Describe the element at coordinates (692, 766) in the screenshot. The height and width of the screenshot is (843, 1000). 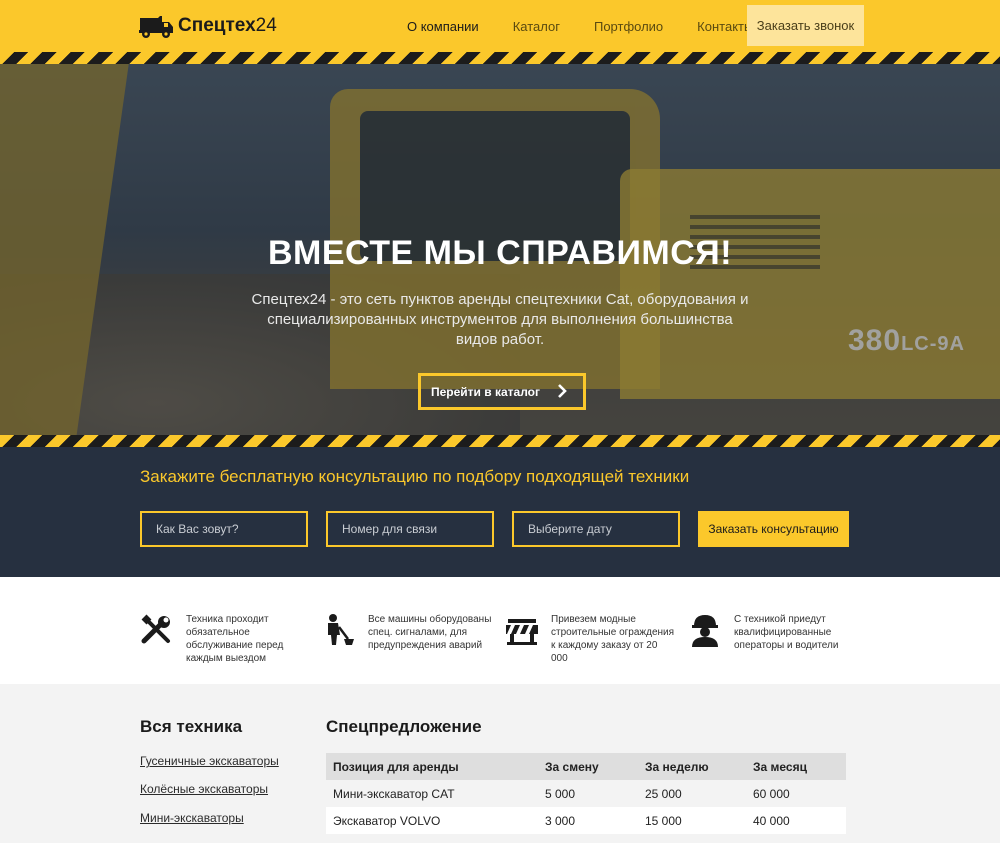
I see `column-per-week: За неделю` at that location.